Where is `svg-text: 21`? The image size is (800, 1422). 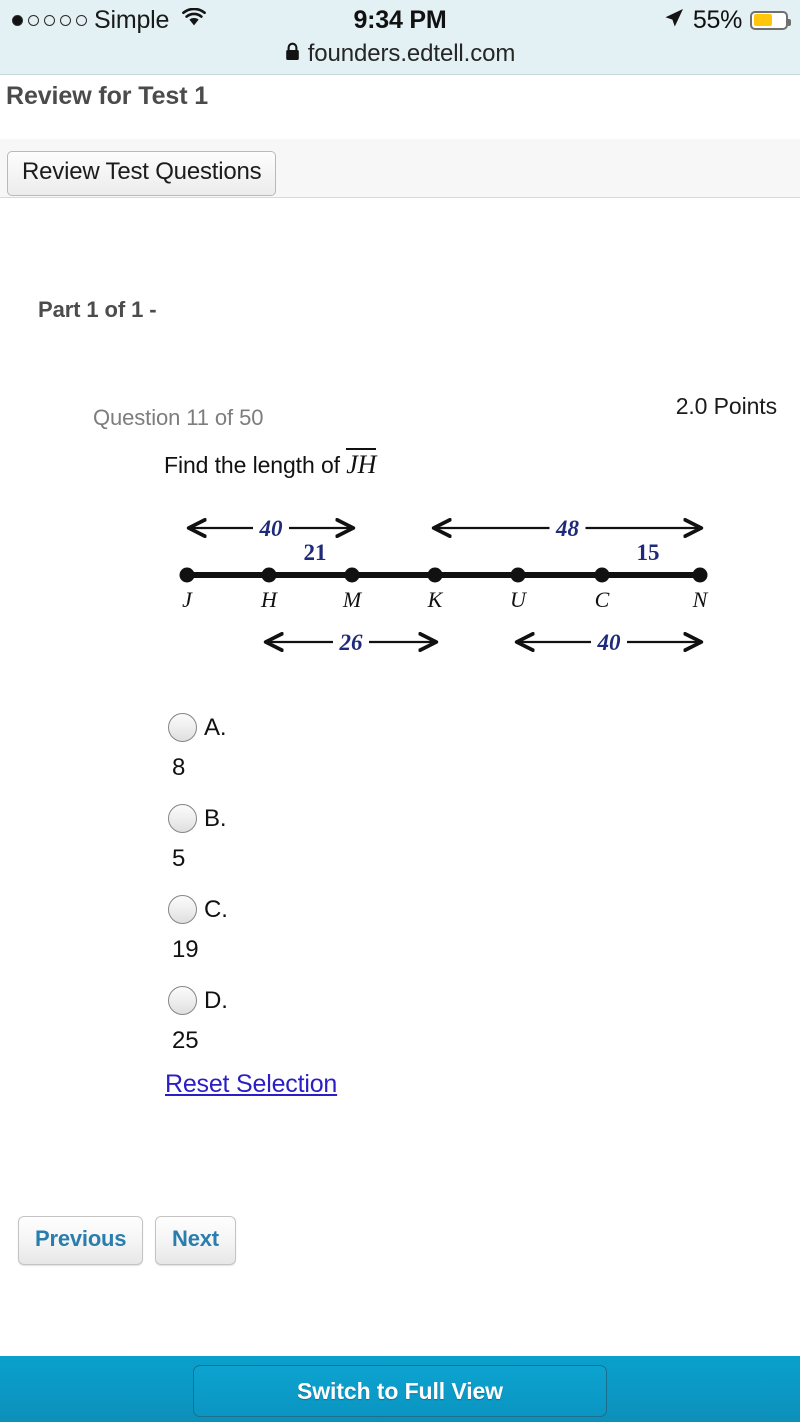
svg-text: 21 is located at coordinates (315, 552).